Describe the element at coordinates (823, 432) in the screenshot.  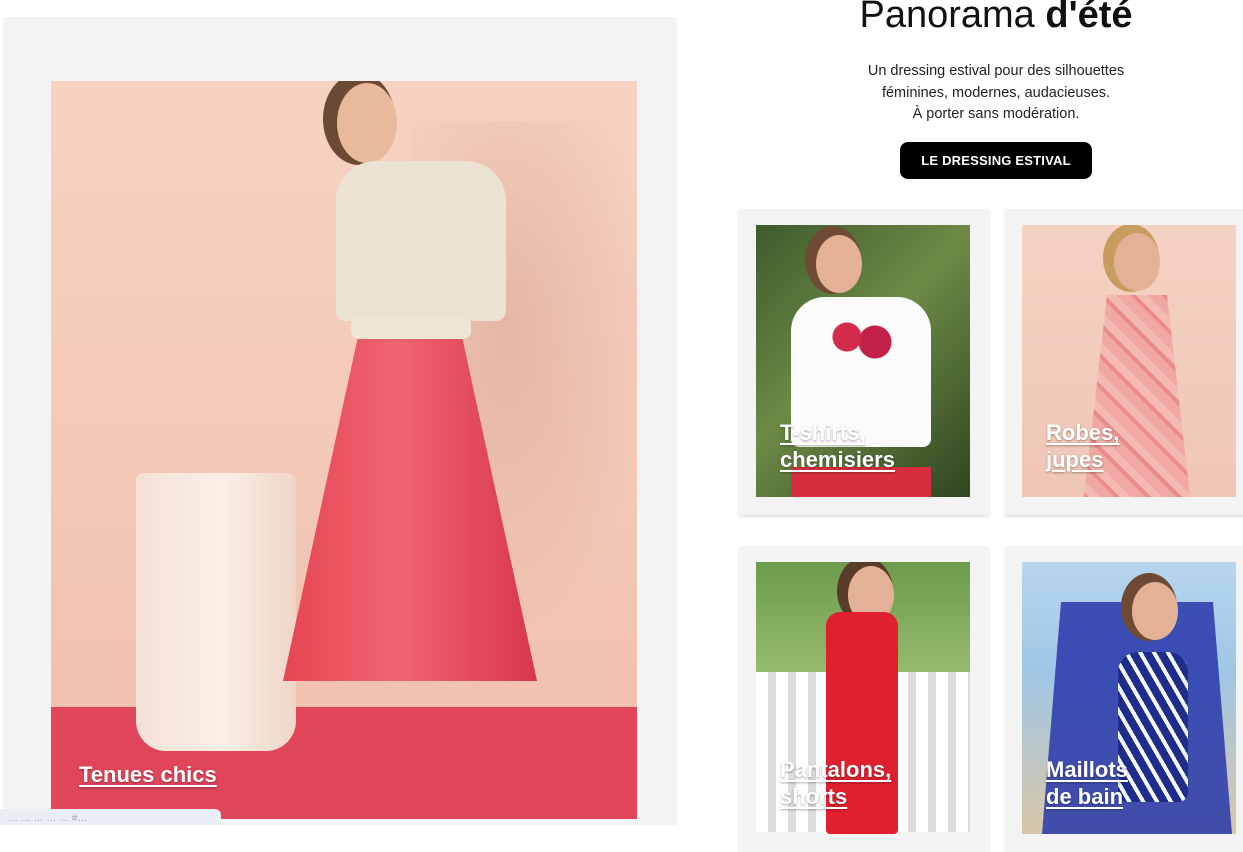
I see `category-line-1: T-shirts,` at that location.